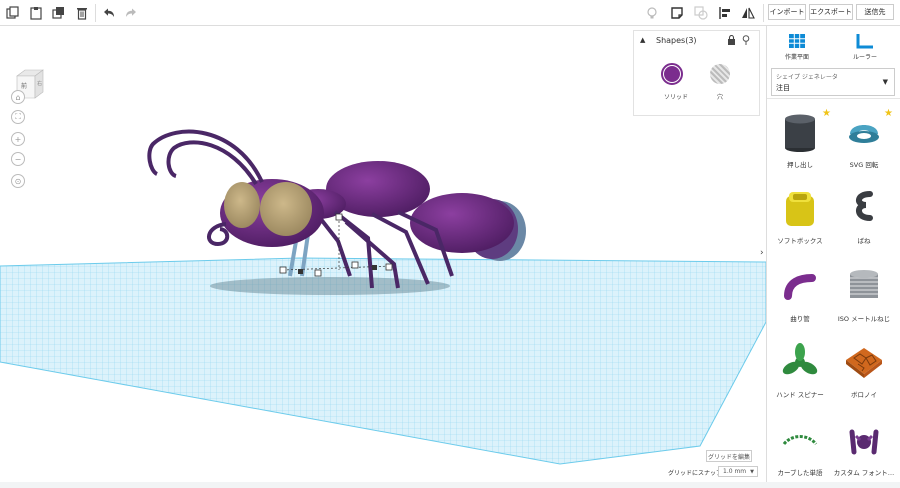 This screenshot has width=900, height=488. Describe the element at coordinates (735, 471) in the screenshot. I see `snap-grid-value: 1.0 mm` at that location.